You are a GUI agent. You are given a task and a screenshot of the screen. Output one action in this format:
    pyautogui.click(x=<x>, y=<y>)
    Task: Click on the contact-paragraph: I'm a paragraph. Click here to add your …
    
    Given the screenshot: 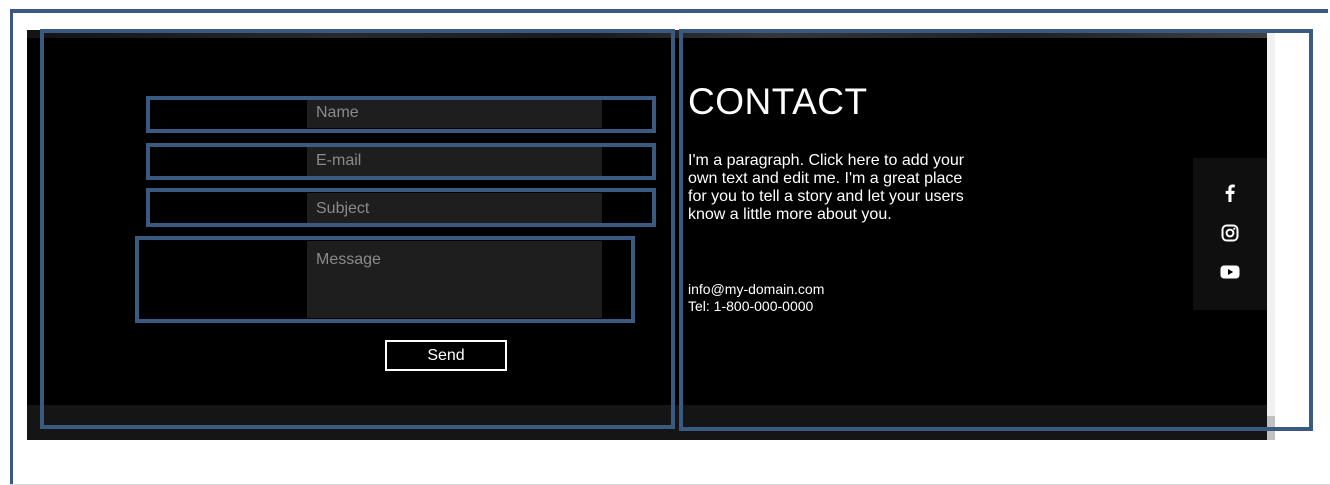 What is the action you would take?
    pyautogui.click(x=826, y=187)
    